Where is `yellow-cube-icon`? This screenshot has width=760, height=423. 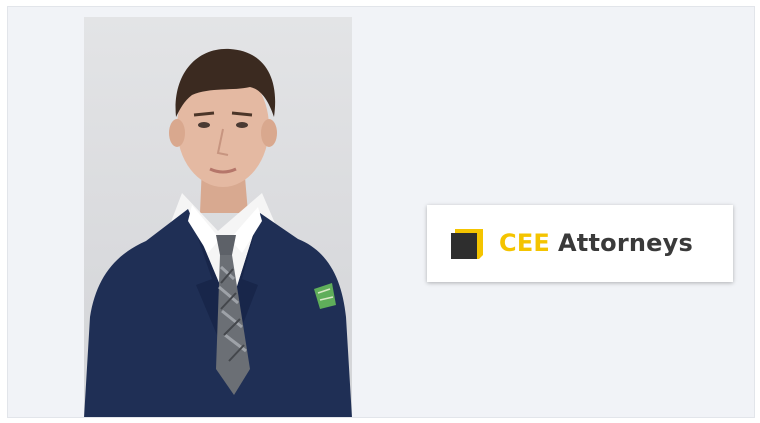 yellow-cube-icon is located at coordinates (467, 244).